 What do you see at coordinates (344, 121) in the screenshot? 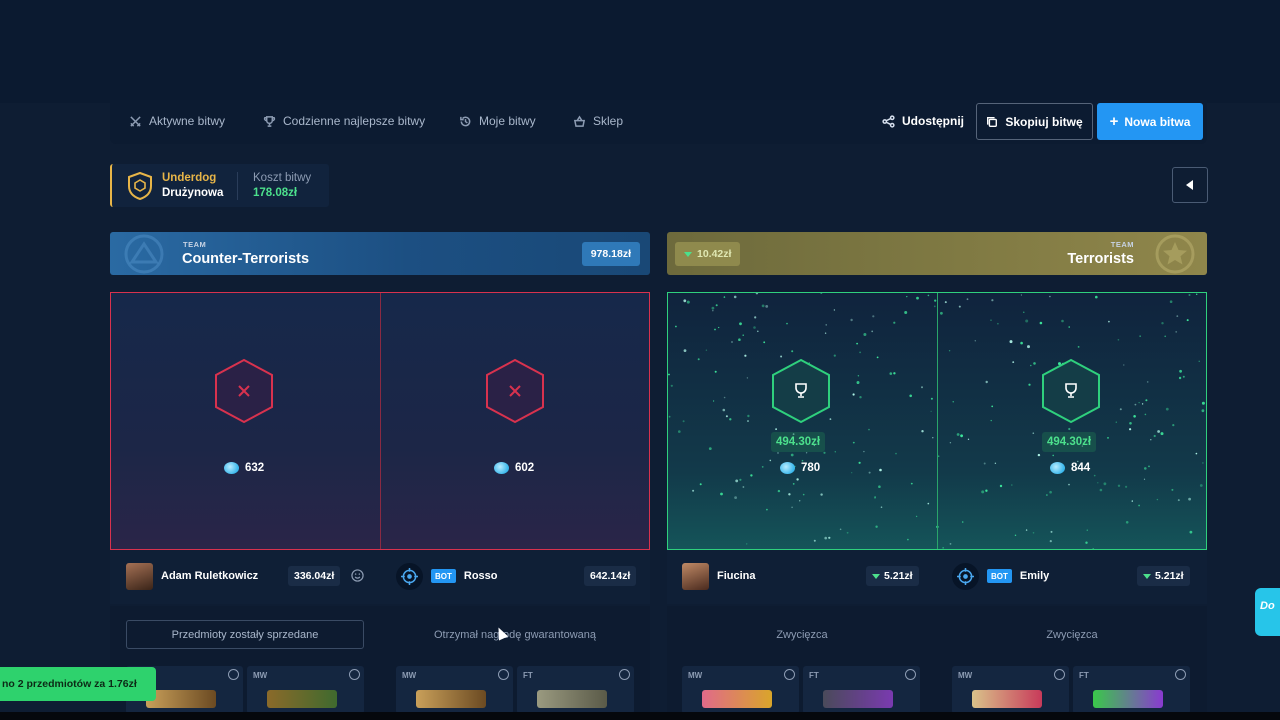
I see `nav-daily-best: Codzienne najlepsze bitwy` at bounding box center [344, 121].